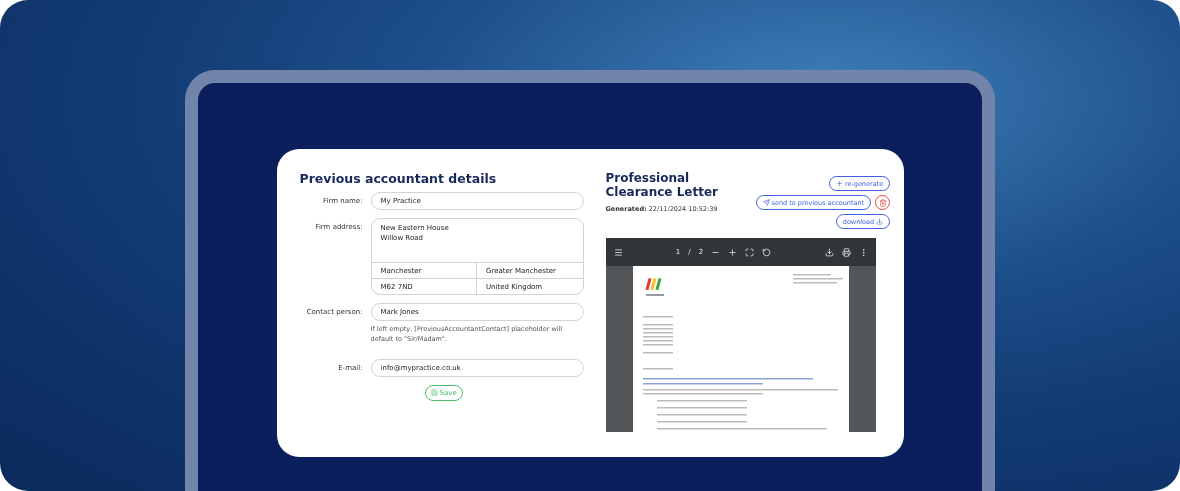 Image resolution: width=1180 pixels, height=491 pixels. I want to click on section-title: Professional Clearance Letter, so click(662, 185).